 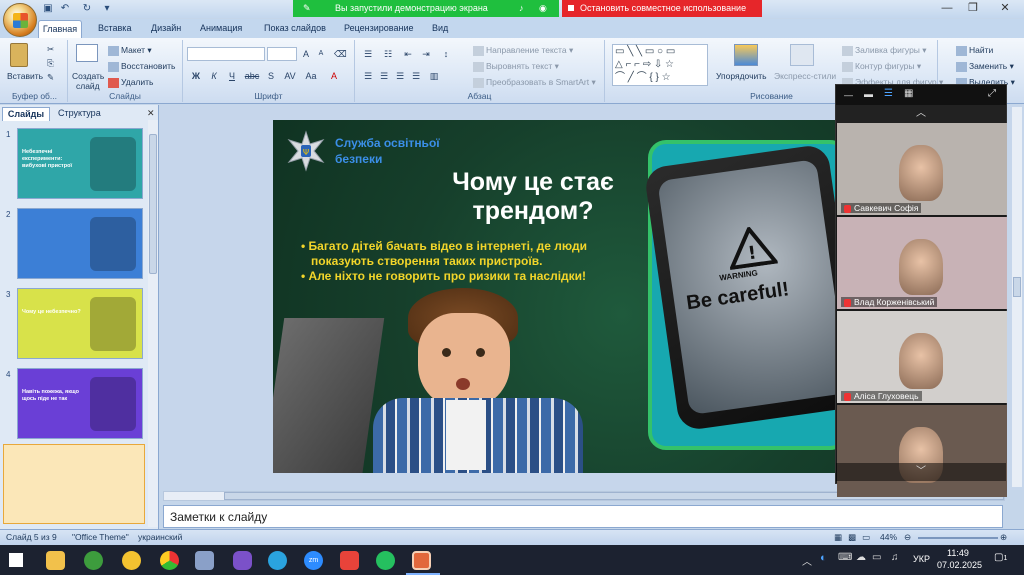 I want to click on decrease-indent-icon: ⇤, so click(x=408, y=53).